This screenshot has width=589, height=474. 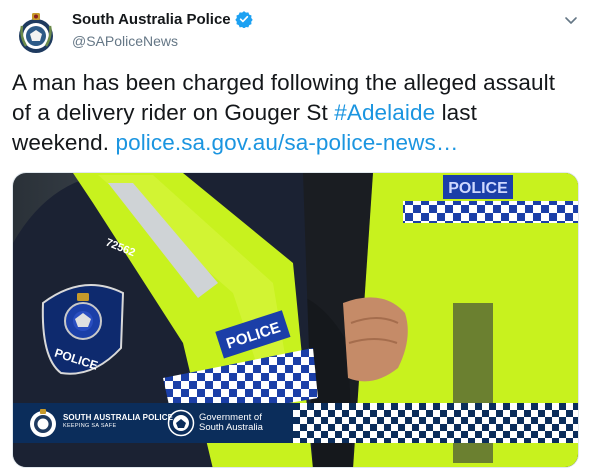 I want to click on display-name: South Australia Police, so click(x=151, y=19).